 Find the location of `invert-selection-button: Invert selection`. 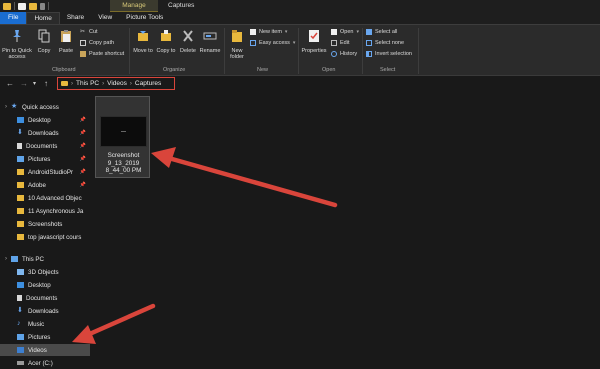

invert-selection-button: Invert selection is located at coordinates (389, 54).